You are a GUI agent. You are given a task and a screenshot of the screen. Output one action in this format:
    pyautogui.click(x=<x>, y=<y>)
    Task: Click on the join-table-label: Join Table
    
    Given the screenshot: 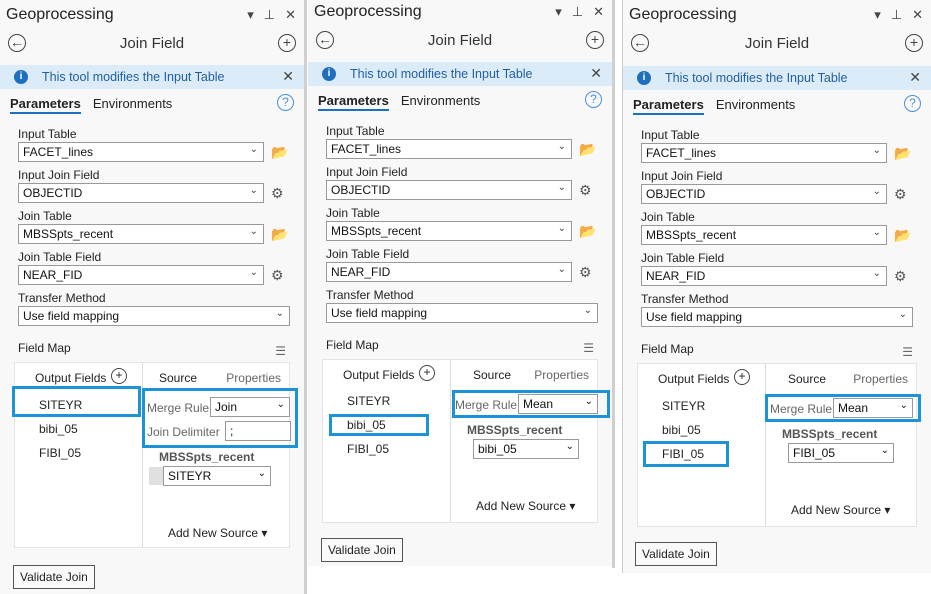 What is the action you would take?
    pyautogui.click(x=45, y=216)
    